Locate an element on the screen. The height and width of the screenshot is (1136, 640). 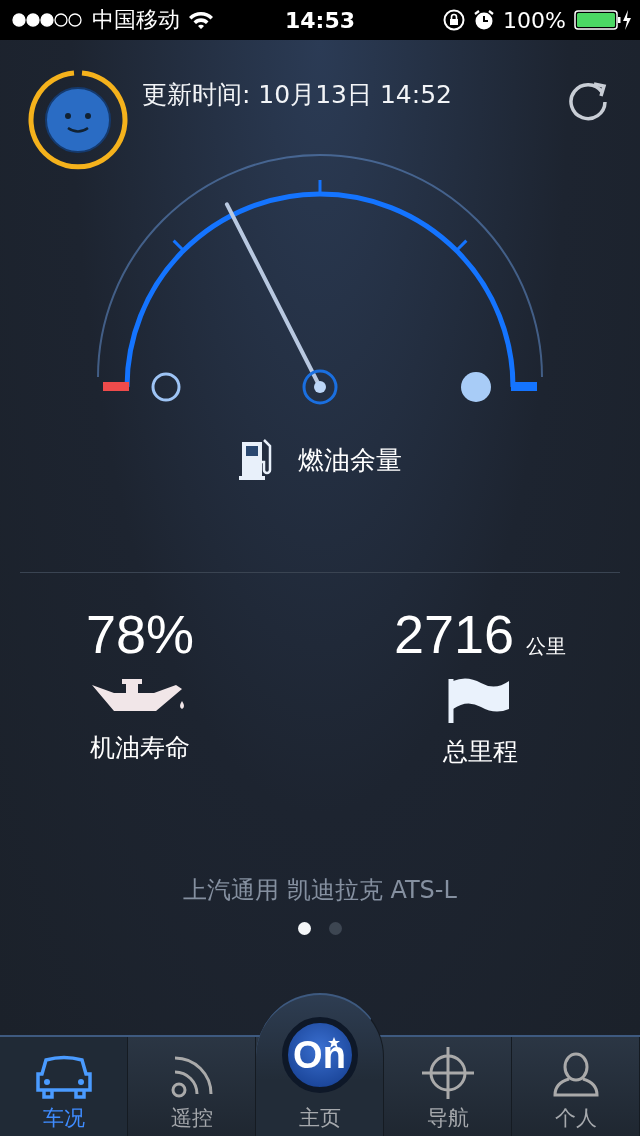
smiley-avatar-icon is located at coordinates (78, 120).